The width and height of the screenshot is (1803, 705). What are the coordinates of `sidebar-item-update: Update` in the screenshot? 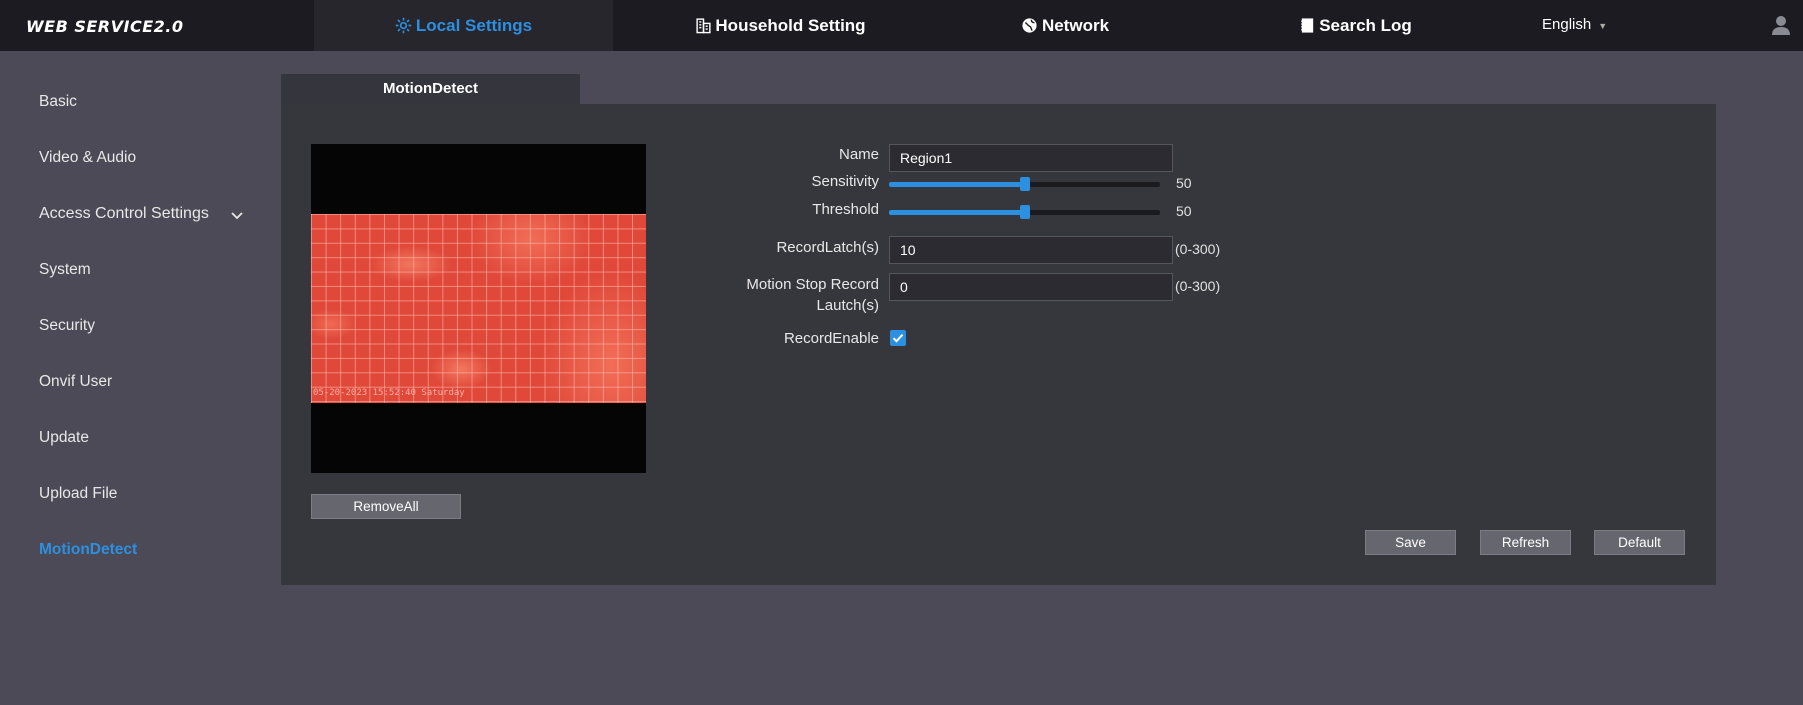 It's located at (64, 438).